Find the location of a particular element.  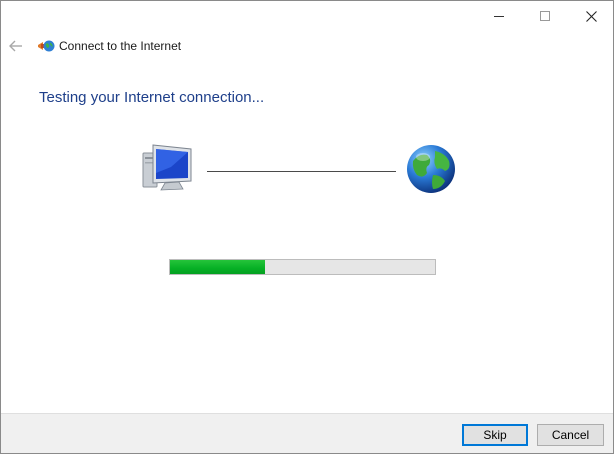

maximize-button is located at coordinates (545, 16).